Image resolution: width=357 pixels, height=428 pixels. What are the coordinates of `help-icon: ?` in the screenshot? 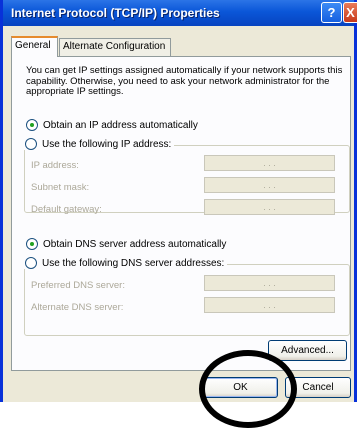 It's located at (331, 12).